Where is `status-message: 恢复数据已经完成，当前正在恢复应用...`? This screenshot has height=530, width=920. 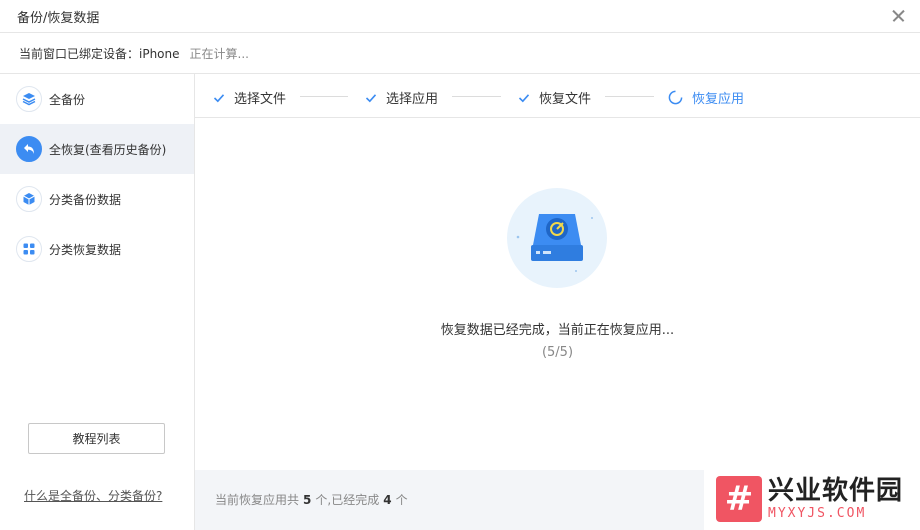 status-message: 恢复数据已经完成，当前正在恢复应用... is located at coordinates (557, 330).